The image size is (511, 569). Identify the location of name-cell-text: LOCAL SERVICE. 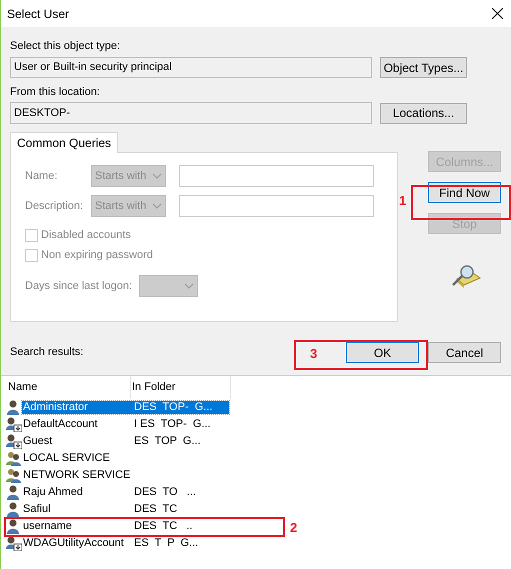
(66, 458).